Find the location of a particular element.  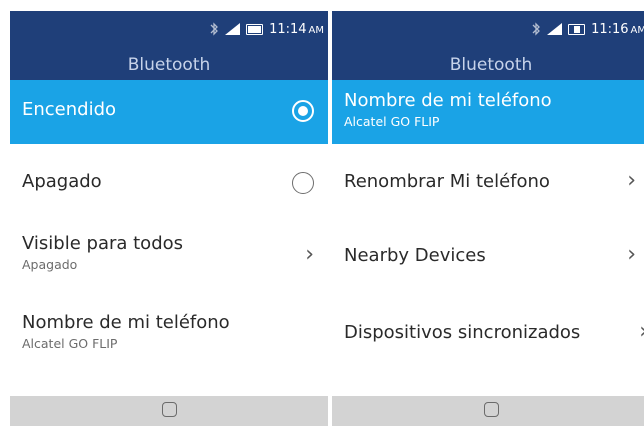

radio-unselected-icon is located at coordinates (303, 183).